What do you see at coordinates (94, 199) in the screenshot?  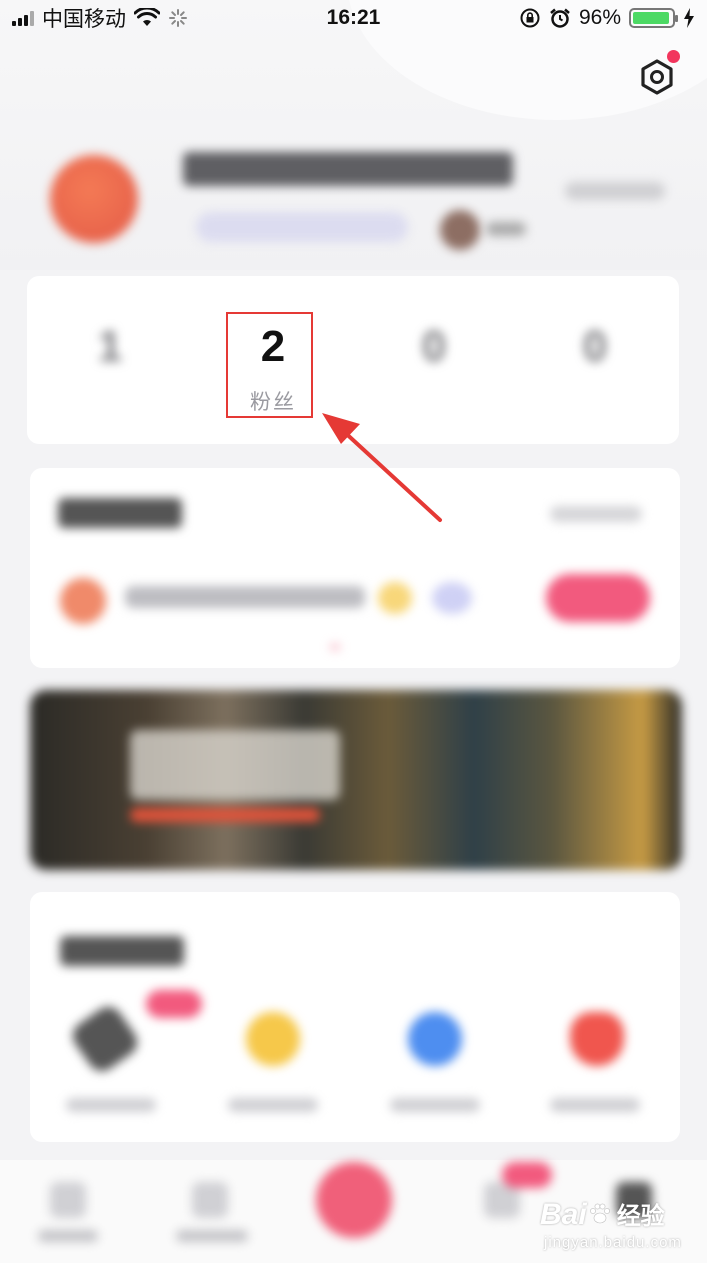 I see `avatar` at bounding box center [94, 199].